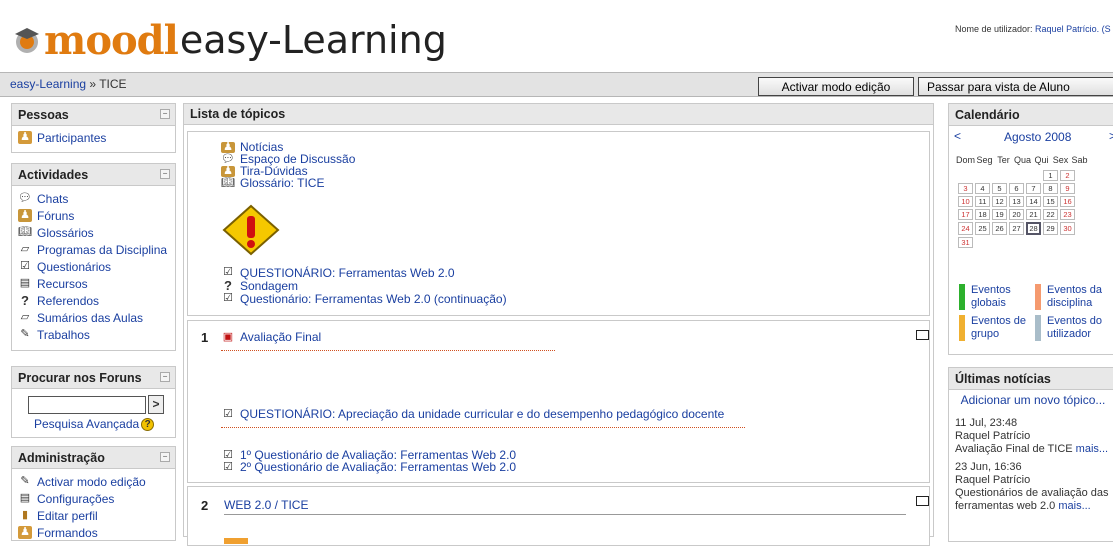 This screenshot has width=1113, height=546. What do you see at coordinates (229, 40) in the screenshot?
I see `site-logo: moodl easy-Learning` at bounding box center [229, 40].